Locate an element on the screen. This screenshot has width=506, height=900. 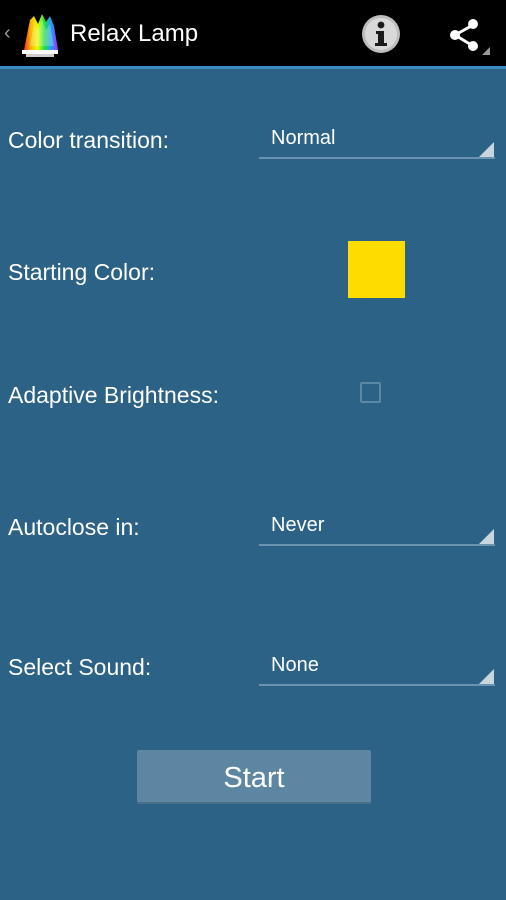
select-sound-label: Select Sound: is located at coordinates (80, 667).